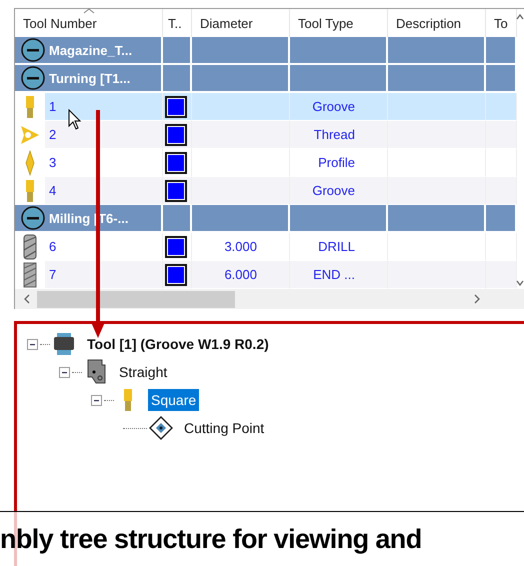 The height and width of the screenshot is (566, 524). I want to click on table-cell: 6.000, so click(241, 275).